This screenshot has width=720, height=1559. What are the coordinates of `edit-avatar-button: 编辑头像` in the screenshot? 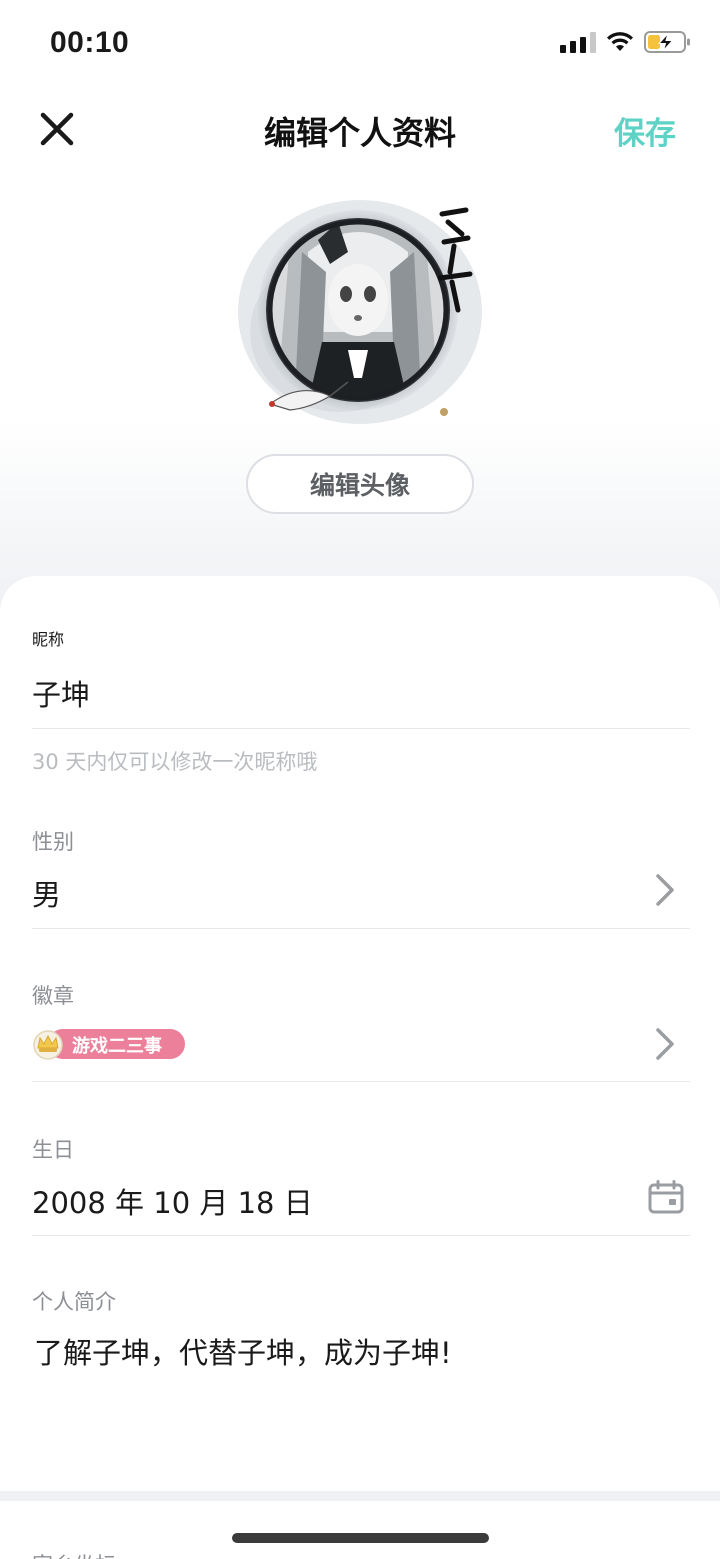 It's located at (360, 484).